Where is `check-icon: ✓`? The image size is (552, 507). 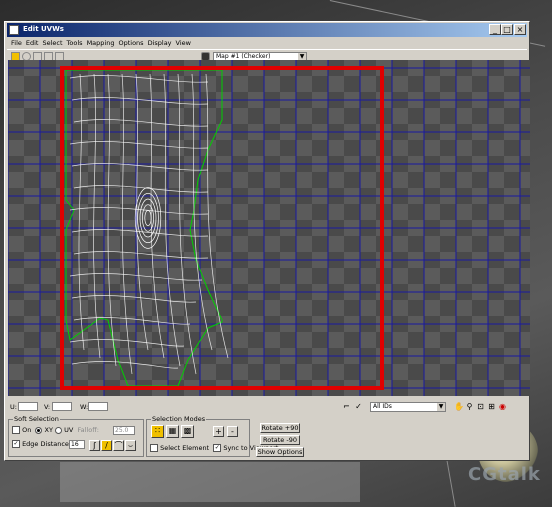
check-icon: ✓ is located at coordinates (358, 406).